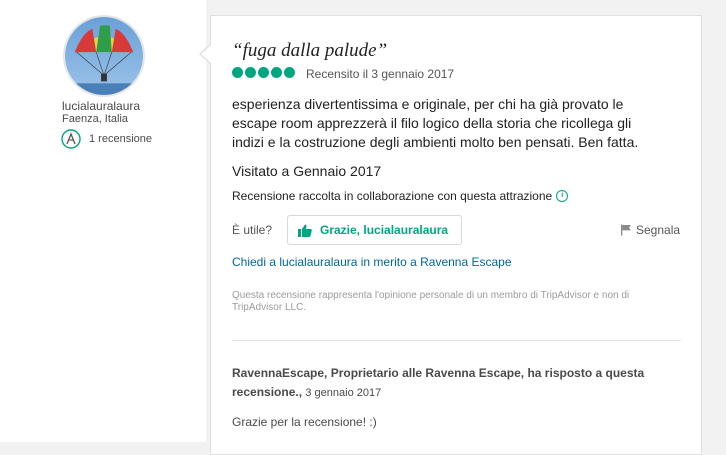 The width and height of the screenshot is (726, 455). Describe the element at coordinates (101, 106) in the screenshot. I see `reviewer-username: lucialauralaura` at that location.